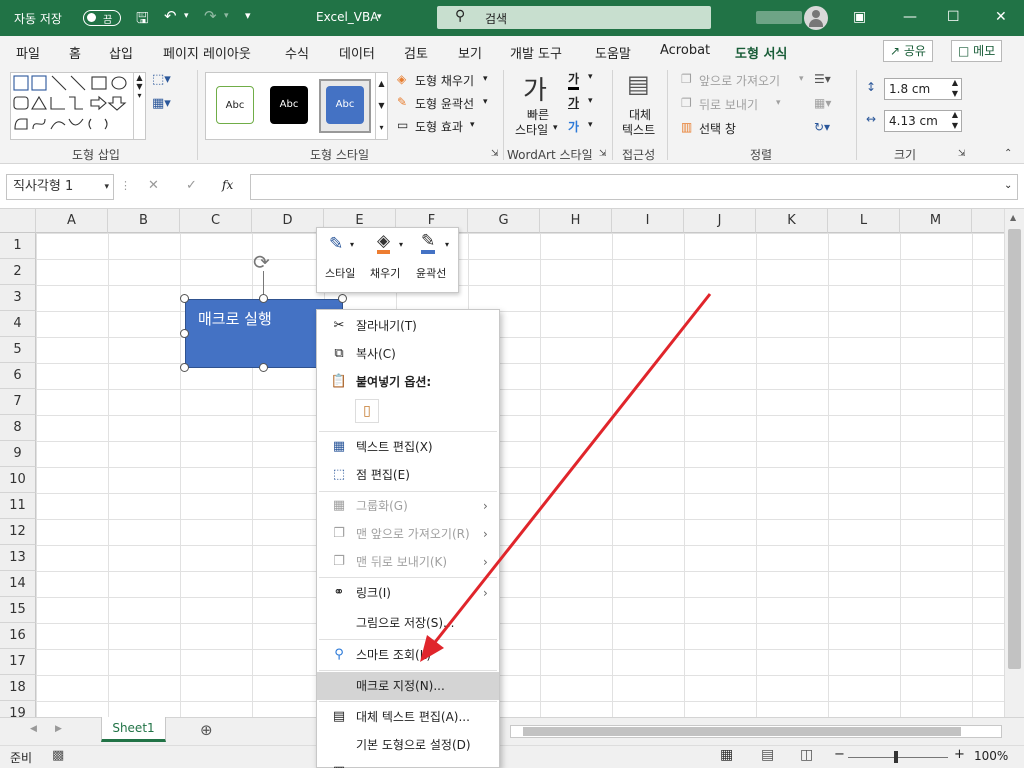 The width and height of the screenshot is (1024, 768). What do you see at coordinates (432, 648) in the screenshot?
I see `annotation-arrow-head` at bounding box center [432, 648].